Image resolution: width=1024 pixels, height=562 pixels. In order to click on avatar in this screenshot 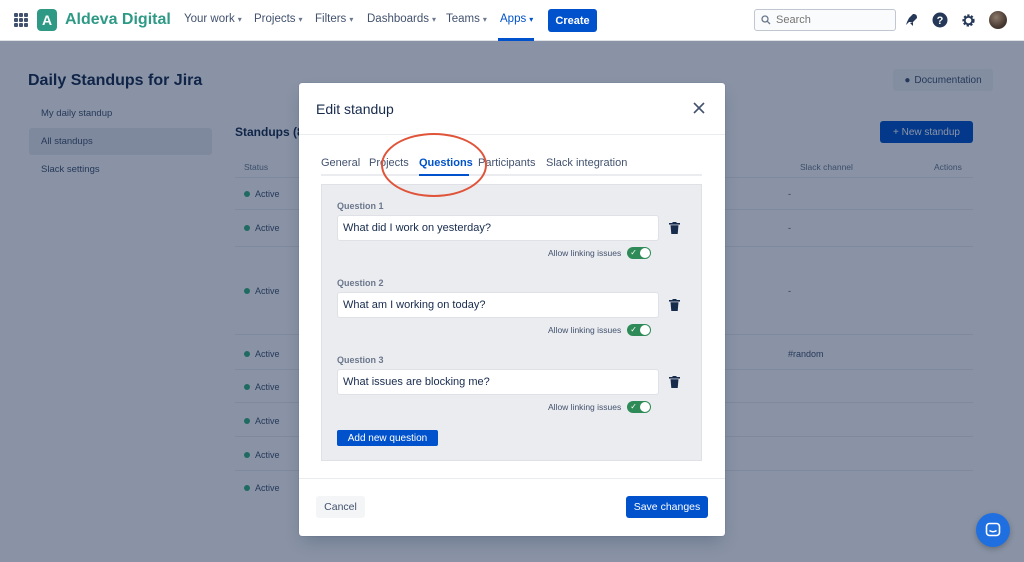, I will do `click(998, 20)`.